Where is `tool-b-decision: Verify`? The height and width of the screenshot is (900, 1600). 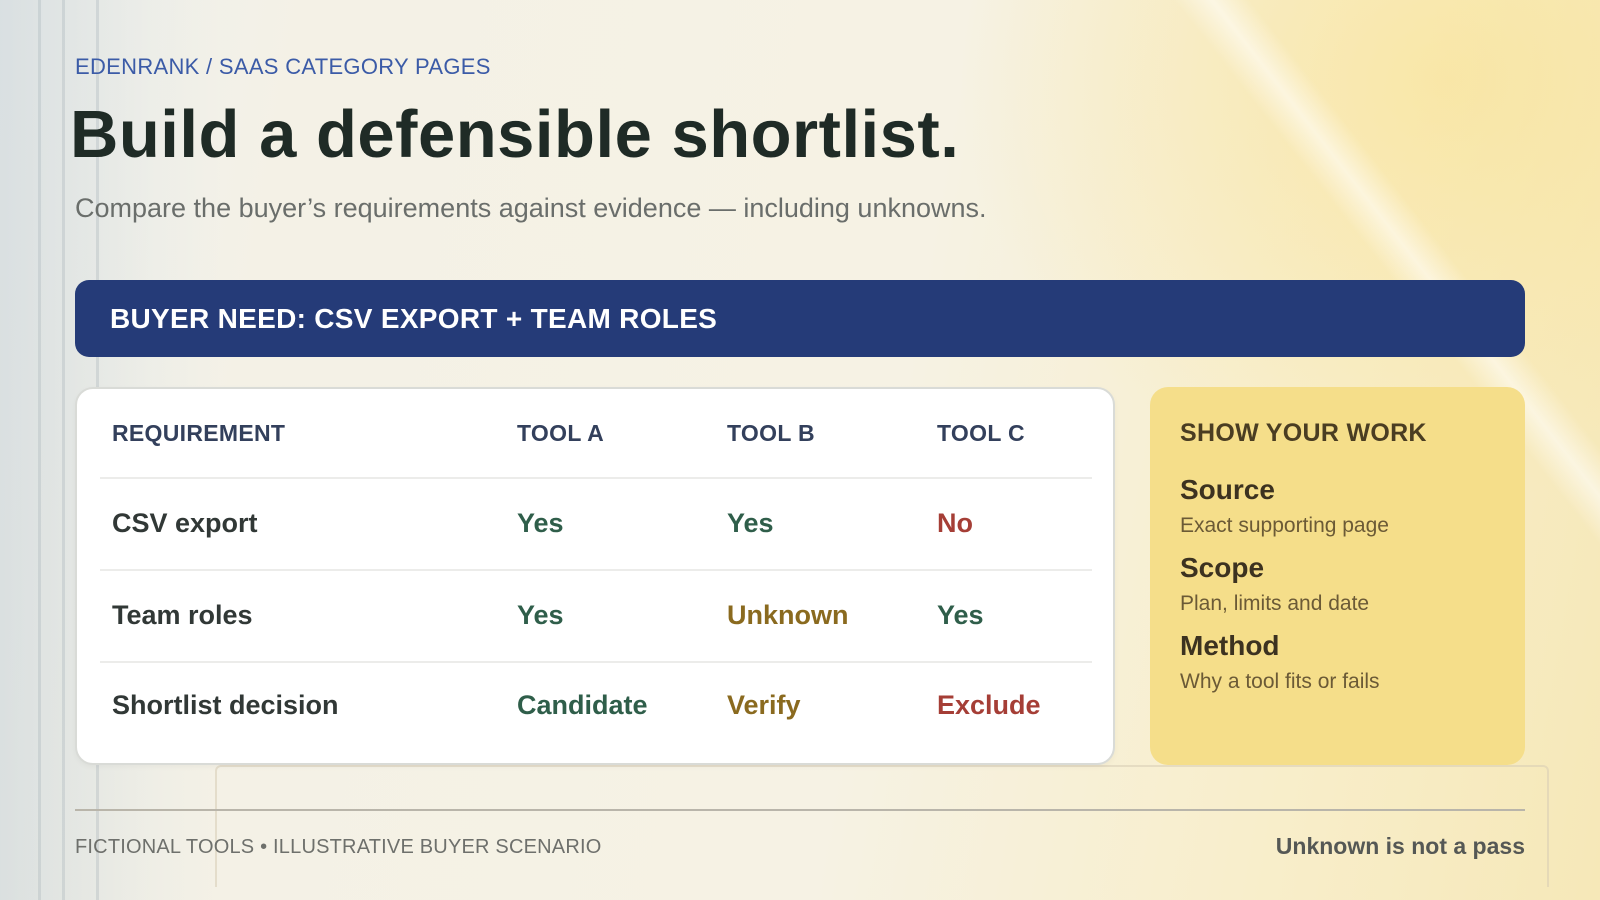 tool-b-decision: Verify is located at coordinates (764, 704).